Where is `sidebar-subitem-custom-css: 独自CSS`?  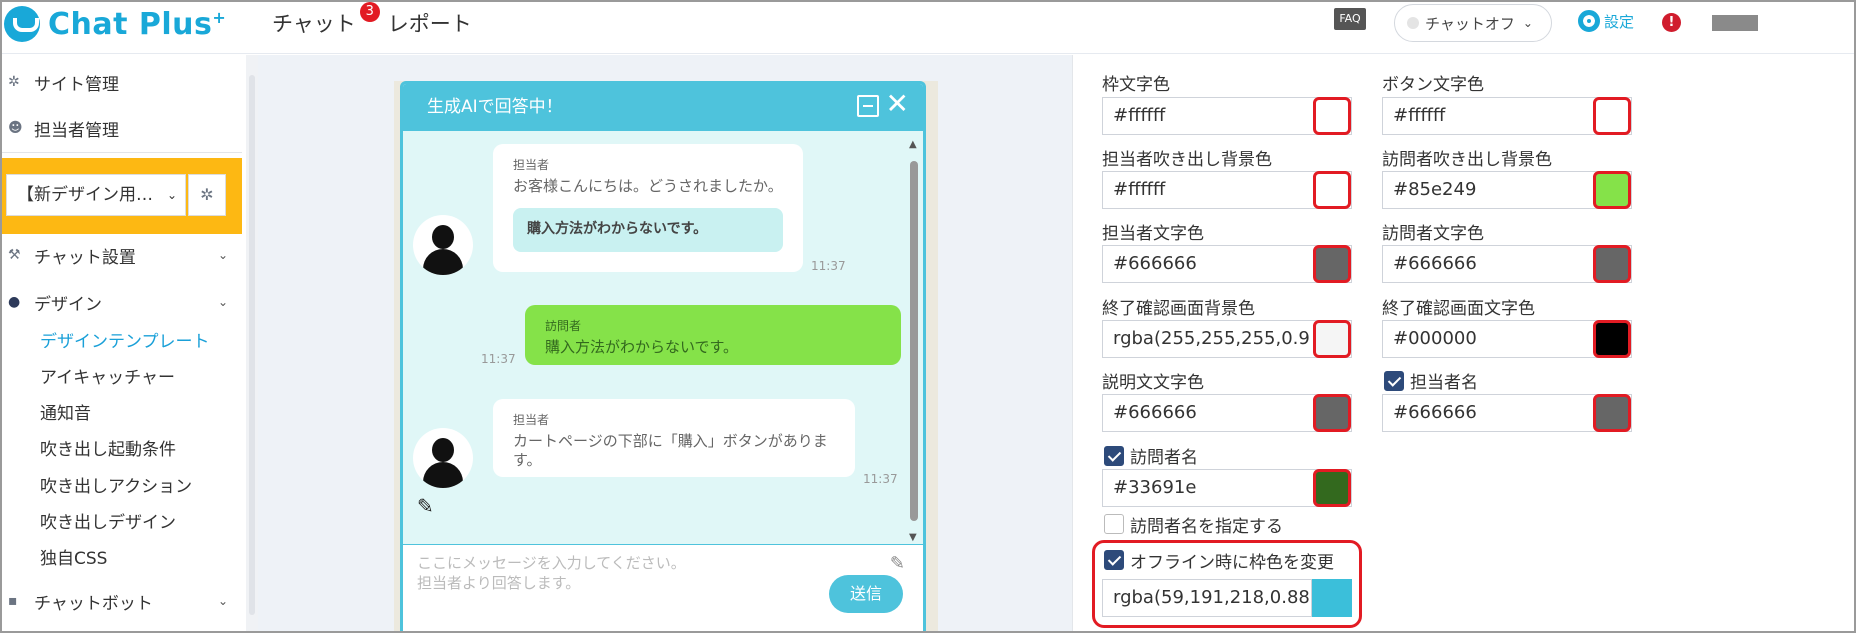 sidebar-subitem-custom-css: 独自CSS is located at coordinates (73, 556).